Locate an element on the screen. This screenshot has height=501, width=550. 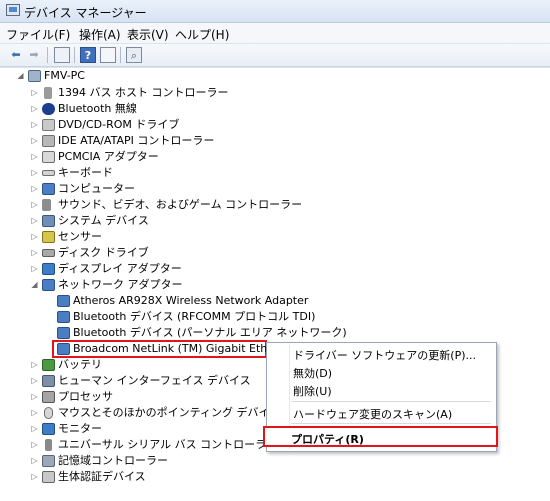
tree-category-label: 1394 バス ホスト コントローラー is located at coordinates (143, 92).